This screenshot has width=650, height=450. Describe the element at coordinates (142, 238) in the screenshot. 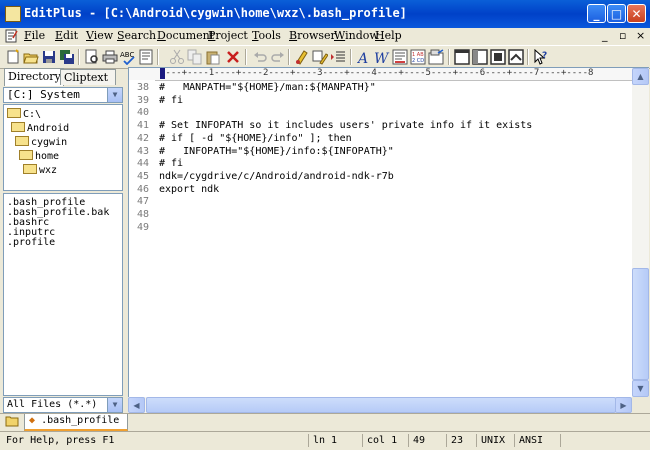

I see `line-number-gutter: 38 39 40 41 42 43 44 45 46 47 48 49` at that location.